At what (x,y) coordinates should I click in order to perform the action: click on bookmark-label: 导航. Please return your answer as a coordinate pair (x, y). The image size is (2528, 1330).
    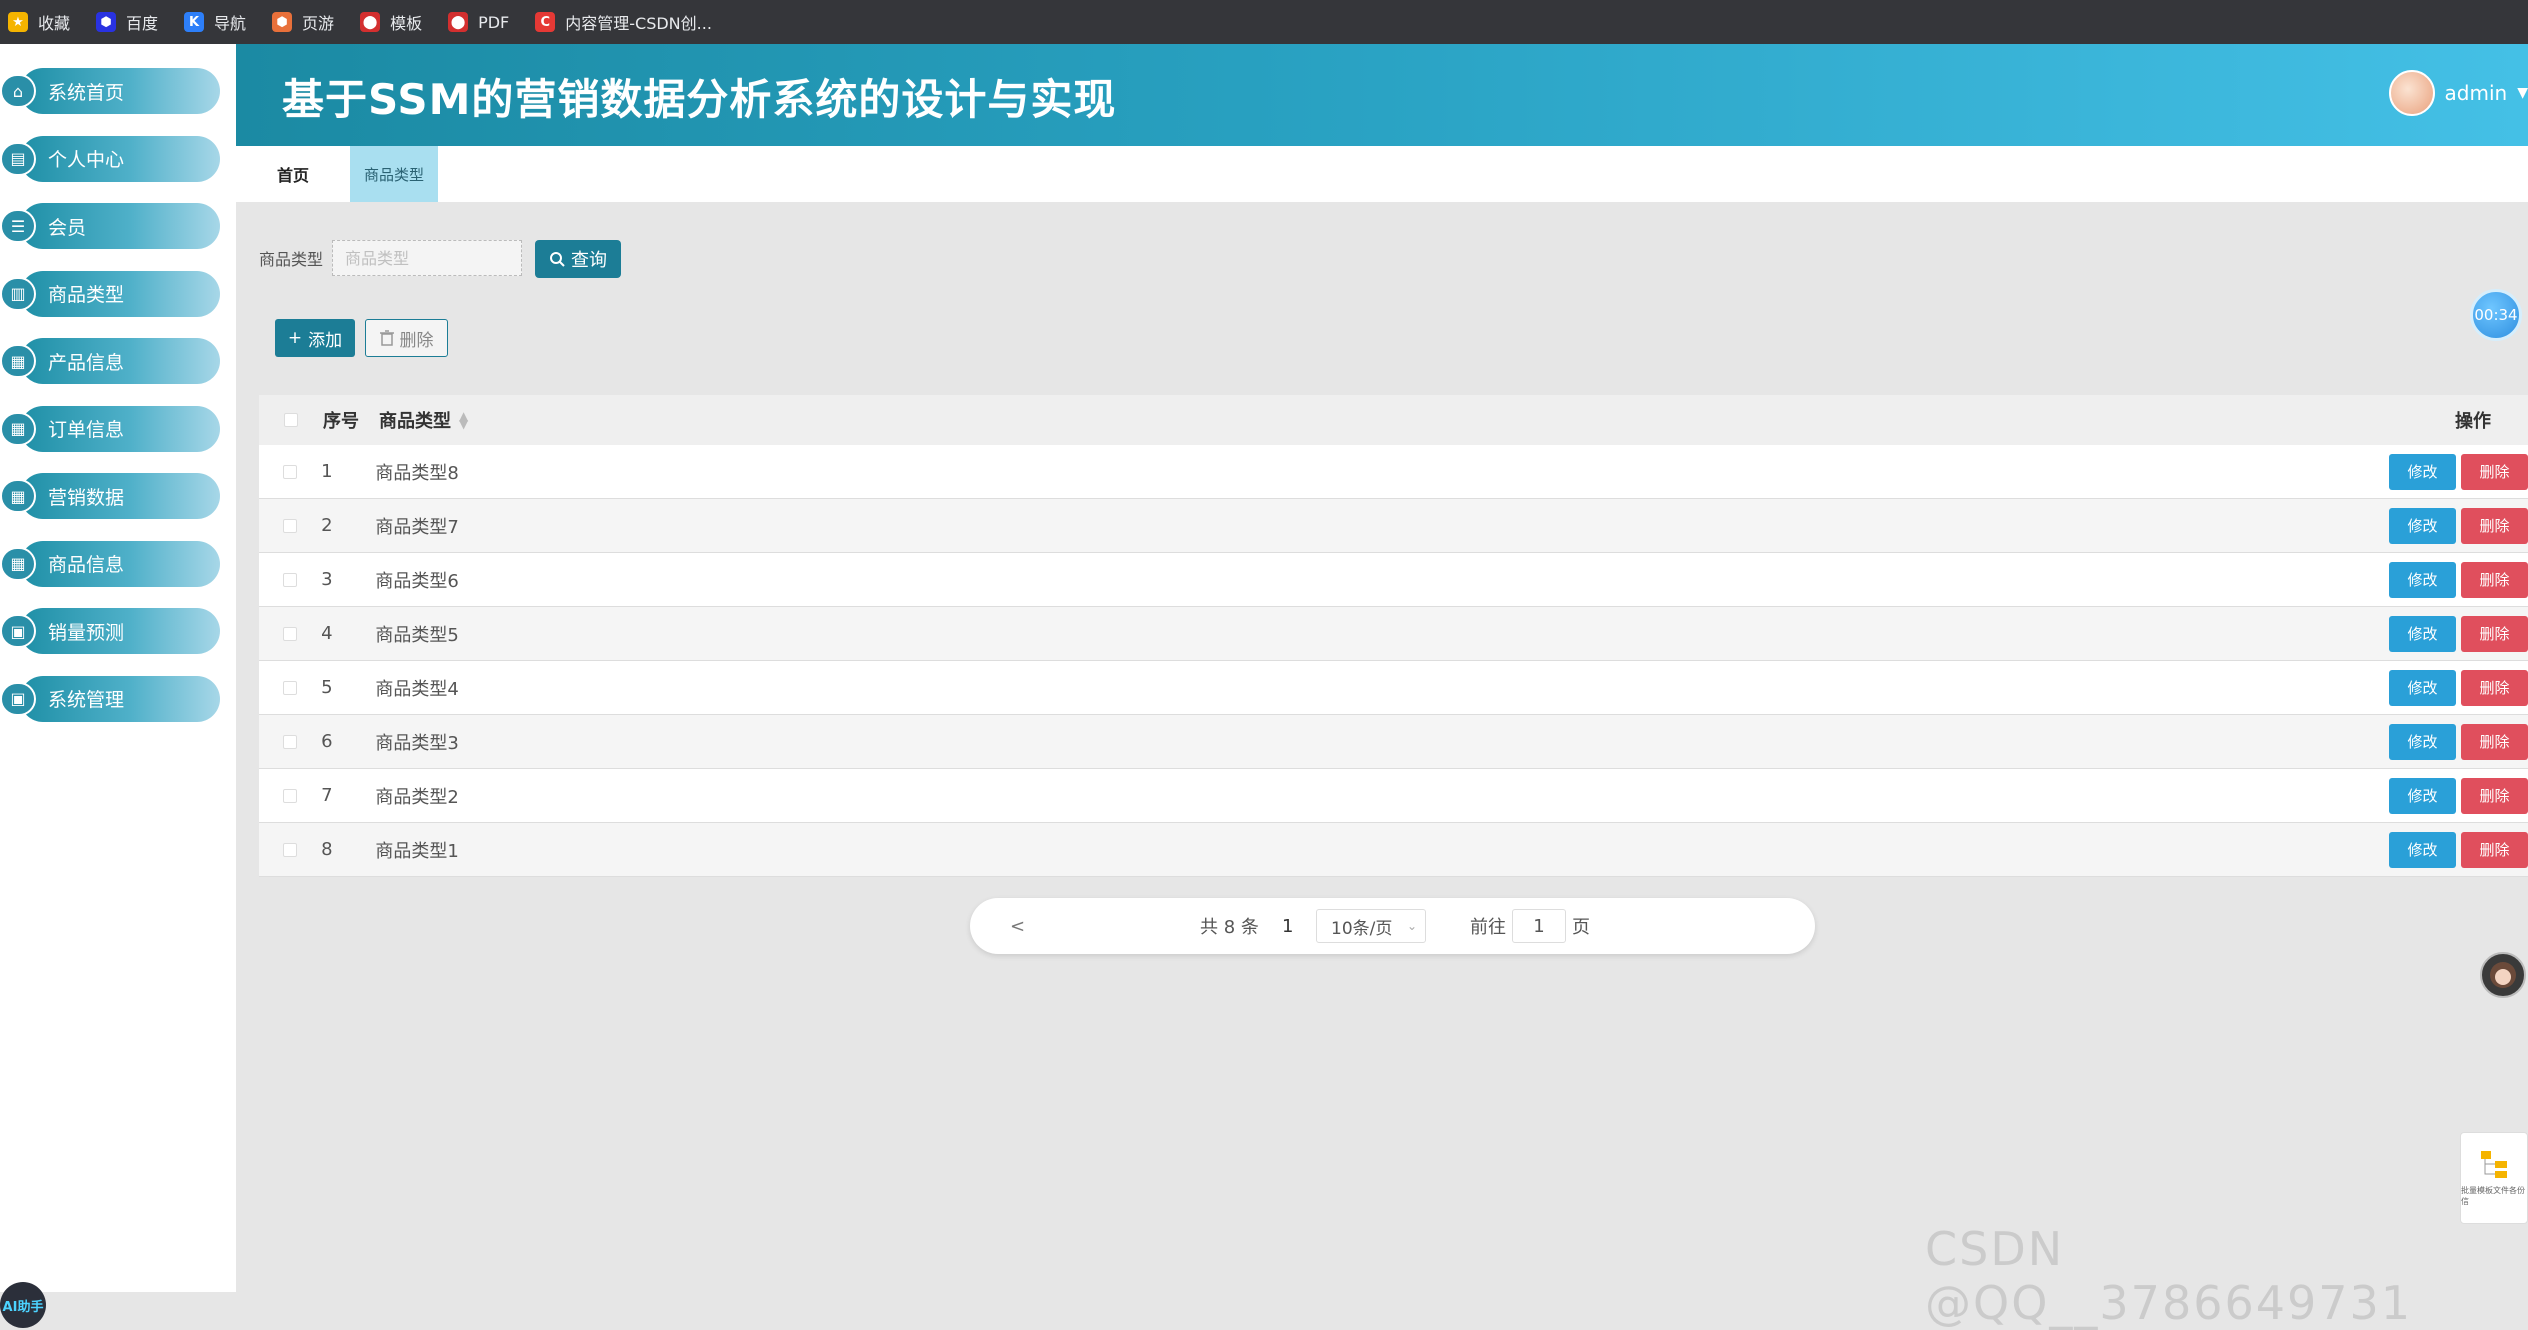
    Looking at the image, I should click on (230, 23).